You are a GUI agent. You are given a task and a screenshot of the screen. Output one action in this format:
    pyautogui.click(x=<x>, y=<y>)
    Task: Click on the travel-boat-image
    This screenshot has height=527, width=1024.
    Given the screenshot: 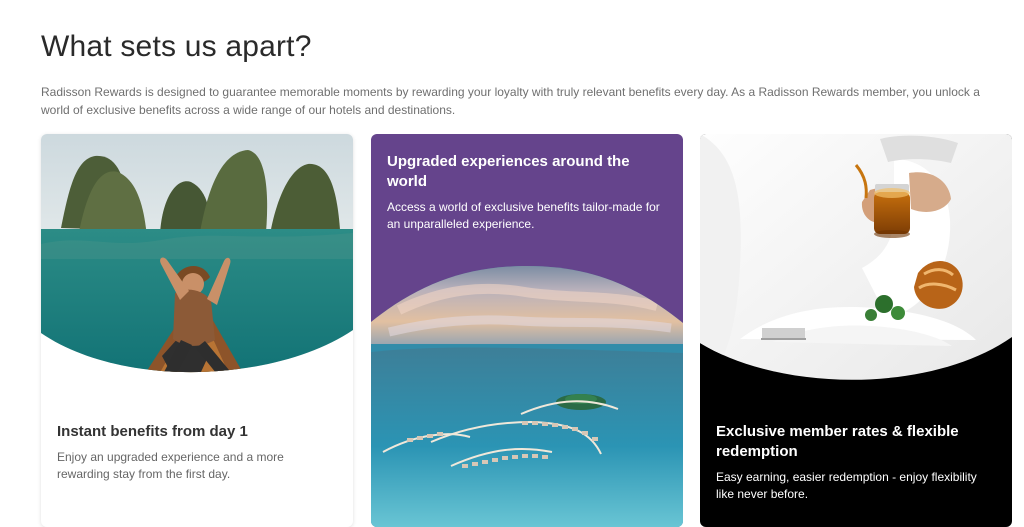 What is the action you would take?
    pyautogui.click(x=197, y=253)
    